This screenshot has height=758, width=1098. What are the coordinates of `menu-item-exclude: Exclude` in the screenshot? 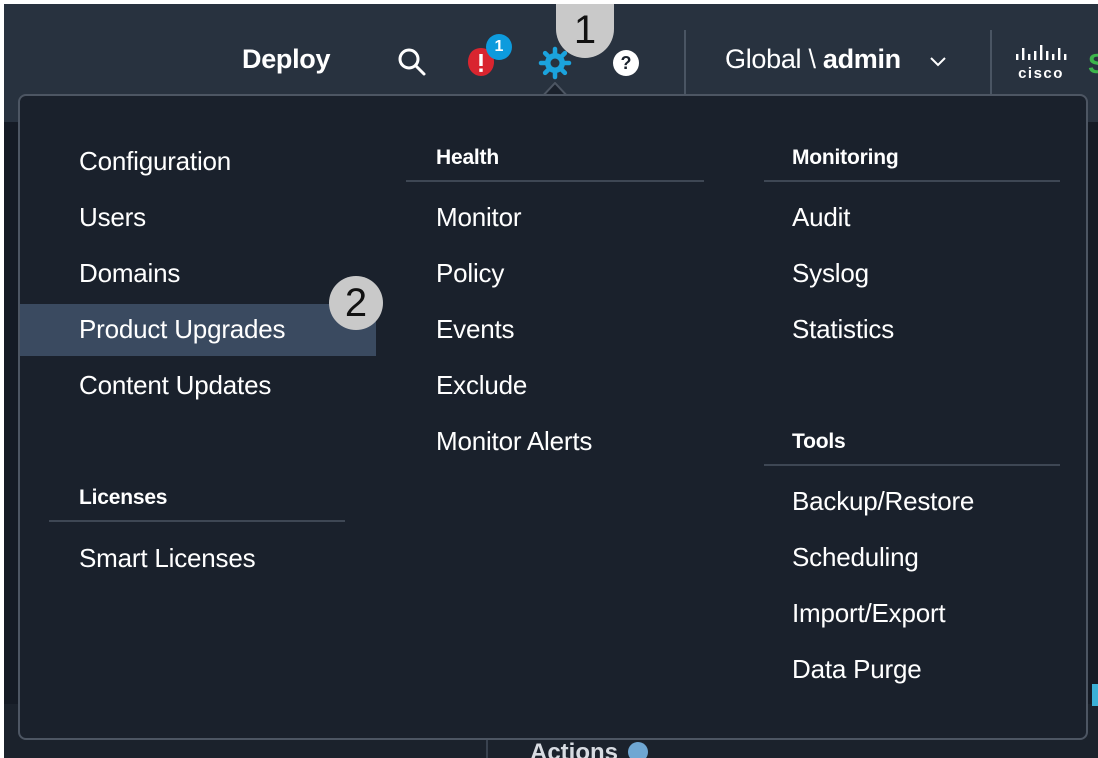 It's located at (481, 385).